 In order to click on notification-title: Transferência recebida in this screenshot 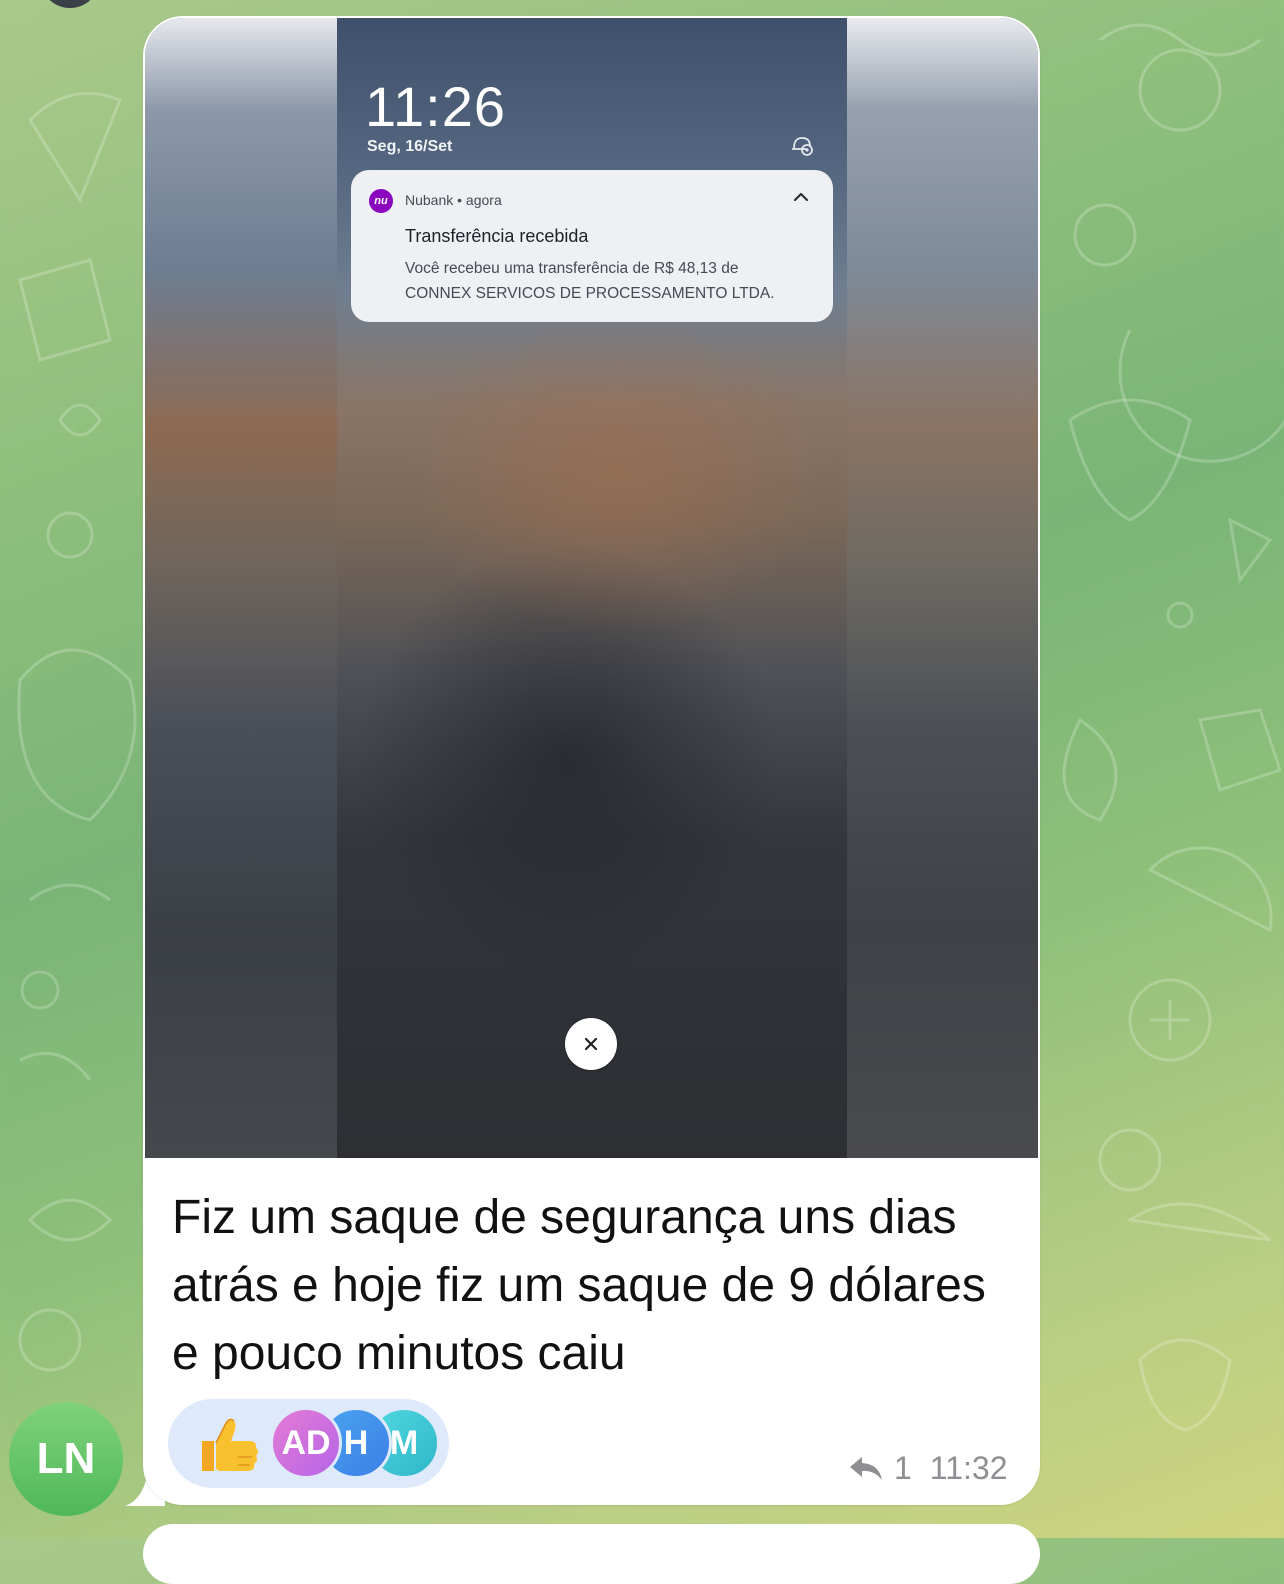, I will do `click(497, 236)`.